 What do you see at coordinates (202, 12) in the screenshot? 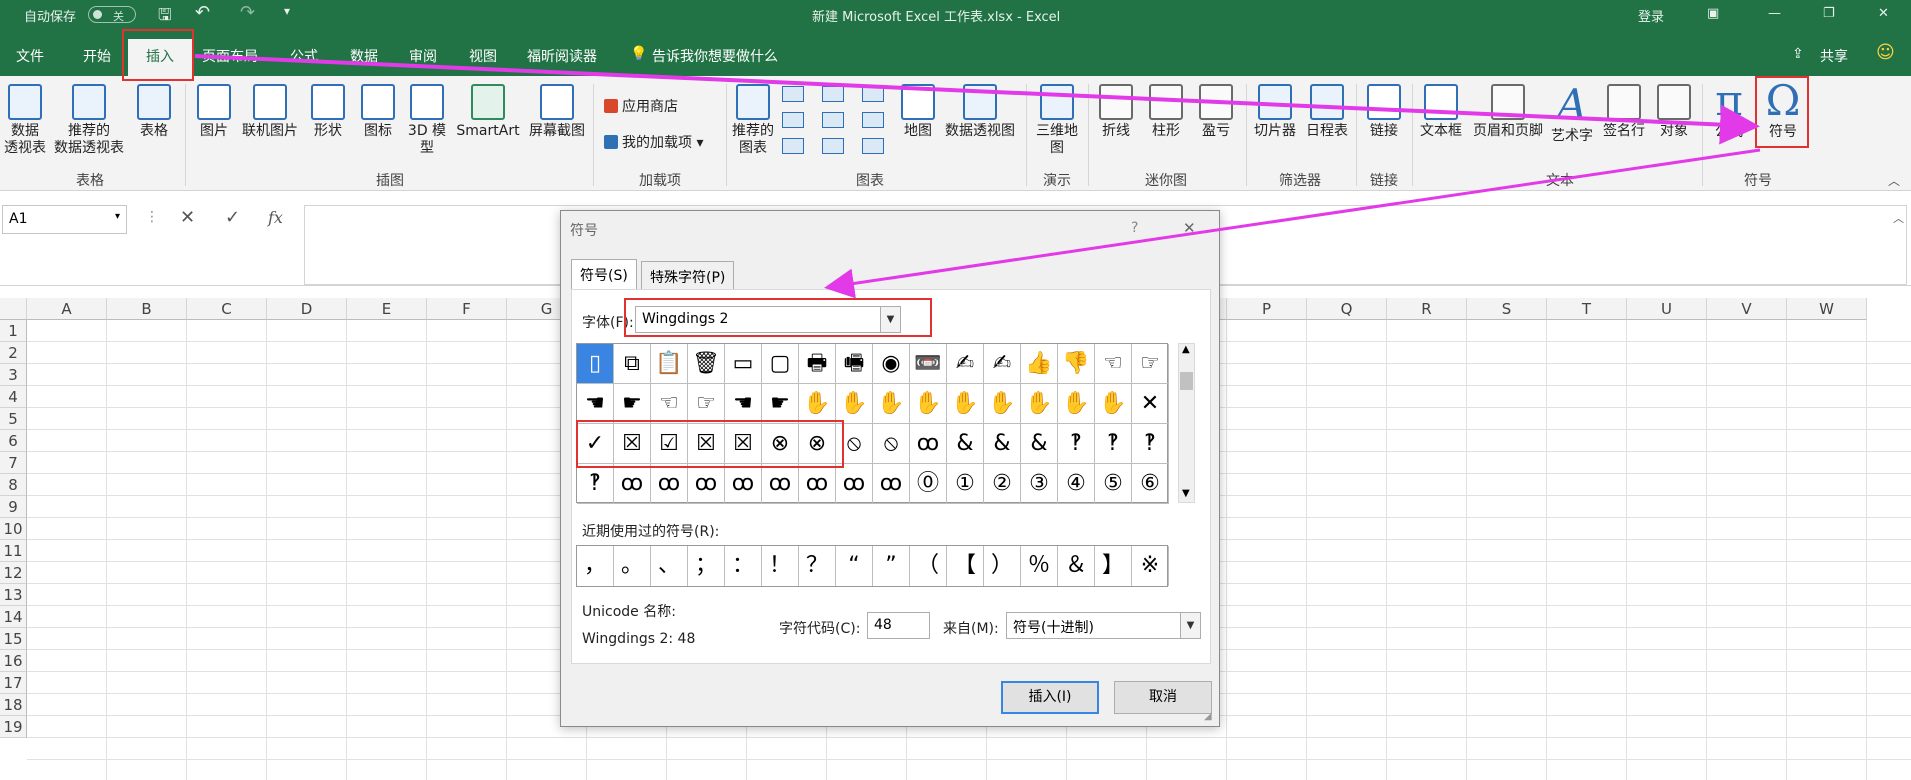
I see `undo-icon: ↶` at bounding box center [202, 12].